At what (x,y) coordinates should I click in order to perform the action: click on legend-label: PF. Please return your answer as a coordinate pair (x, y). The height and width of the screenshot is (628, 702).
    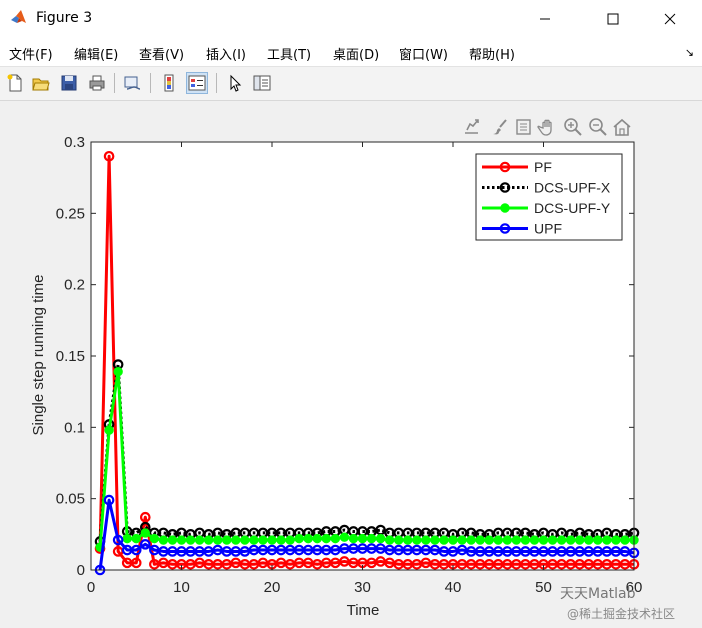
    Looking at the image, I should click on (543, 167).